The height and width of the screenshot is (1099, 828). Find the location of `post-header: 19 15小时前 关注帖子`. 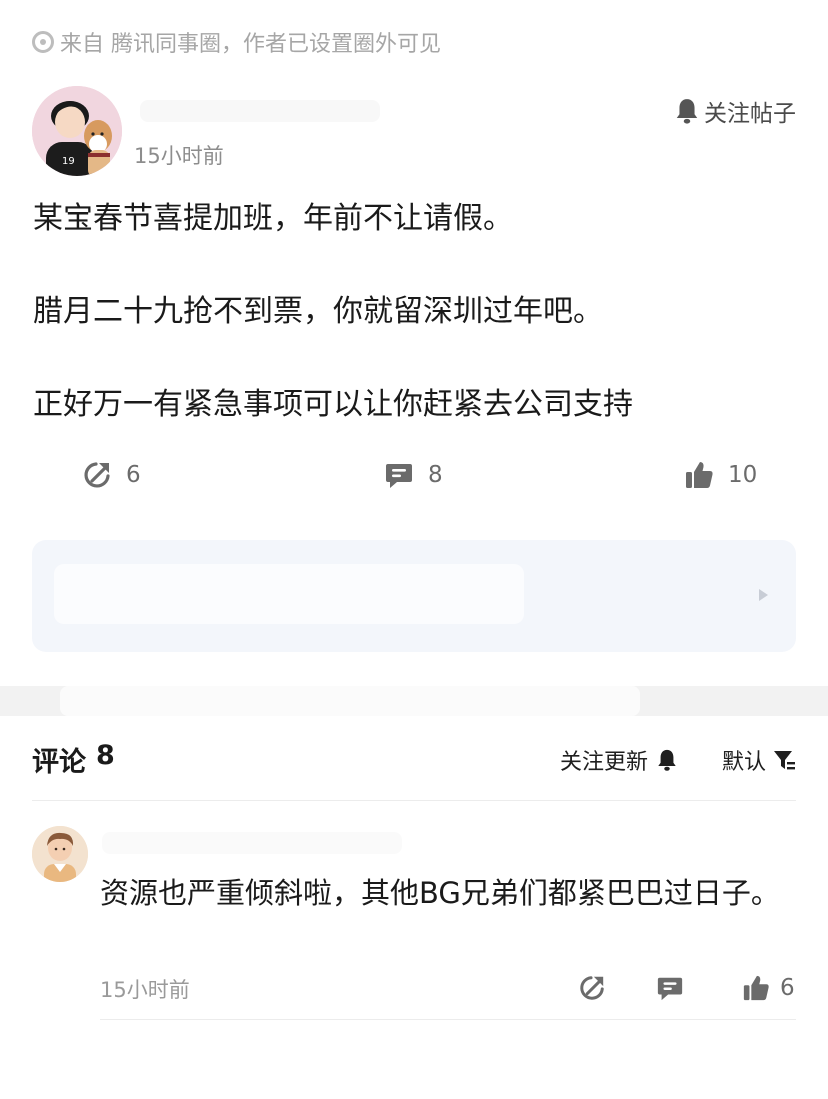

post-header: 19 15小时前 关注帖子 is located at coordinates (414, 131).